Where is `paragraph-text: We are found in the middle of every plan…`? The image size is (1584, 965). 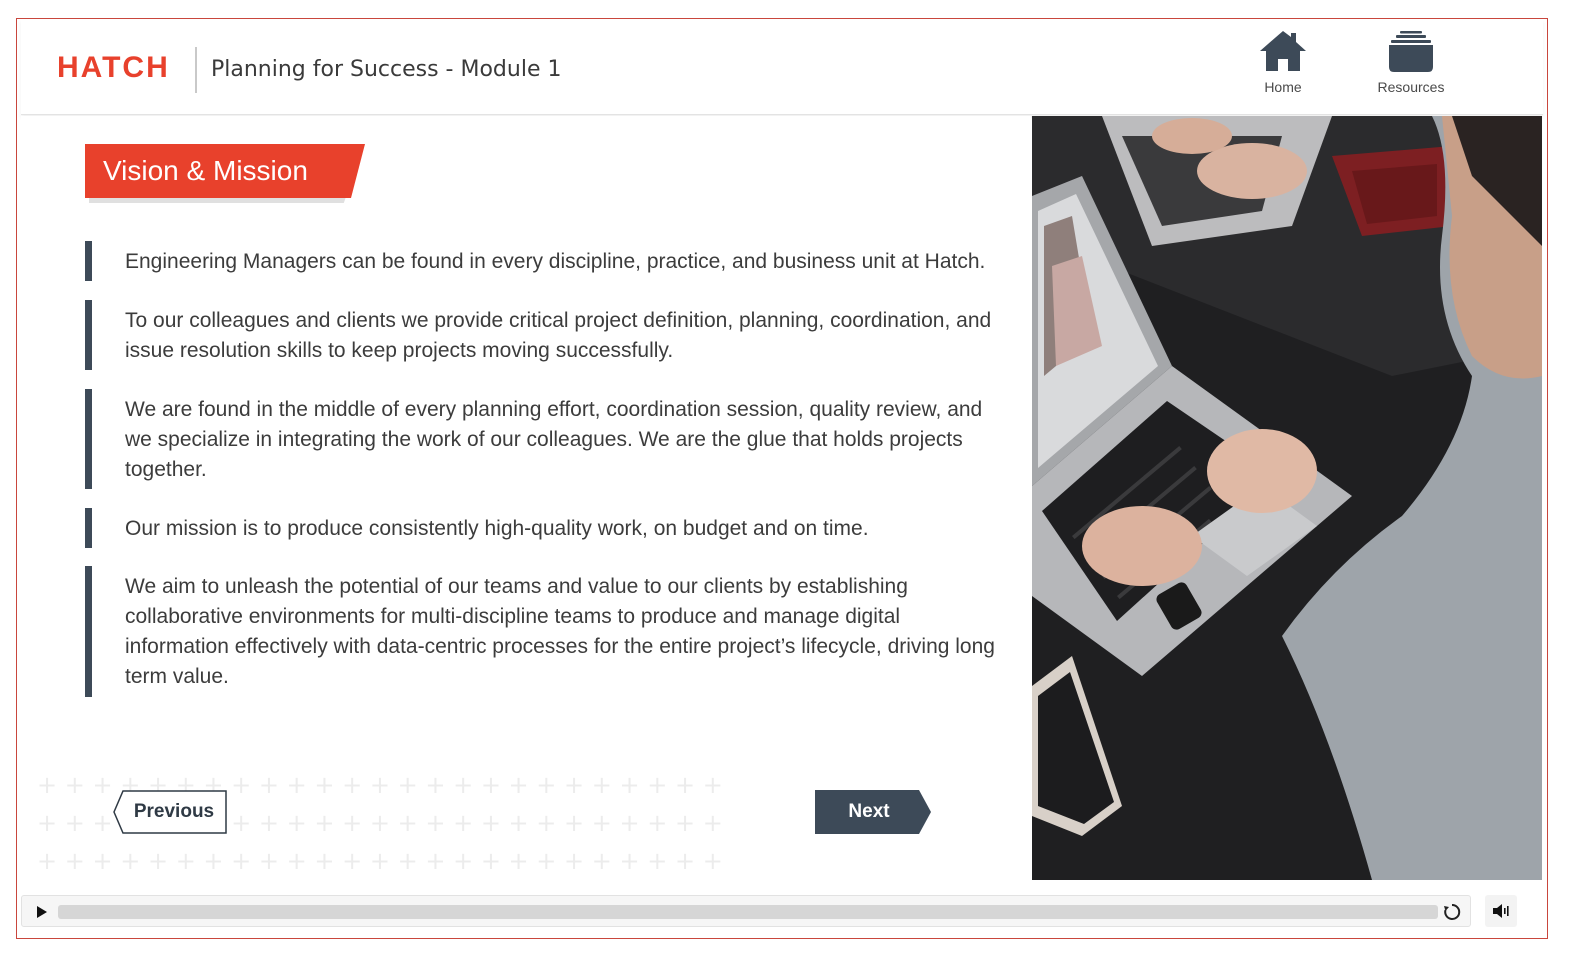
paragraph-text: We are found in the middle of every plan… is located at coordinates (554, 439).